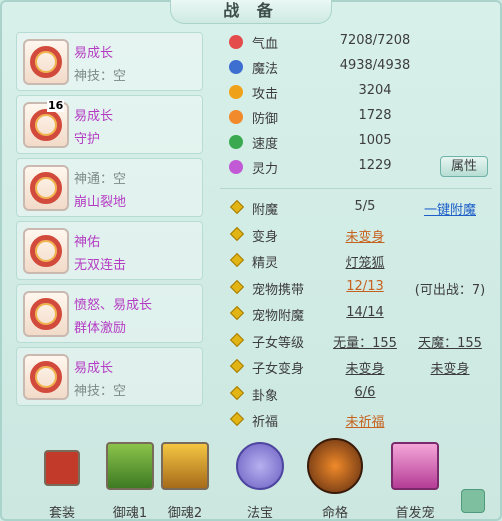 This screenshot has height=521, width=502. I want to click on panel-title: 战 备, so click(251, 12).